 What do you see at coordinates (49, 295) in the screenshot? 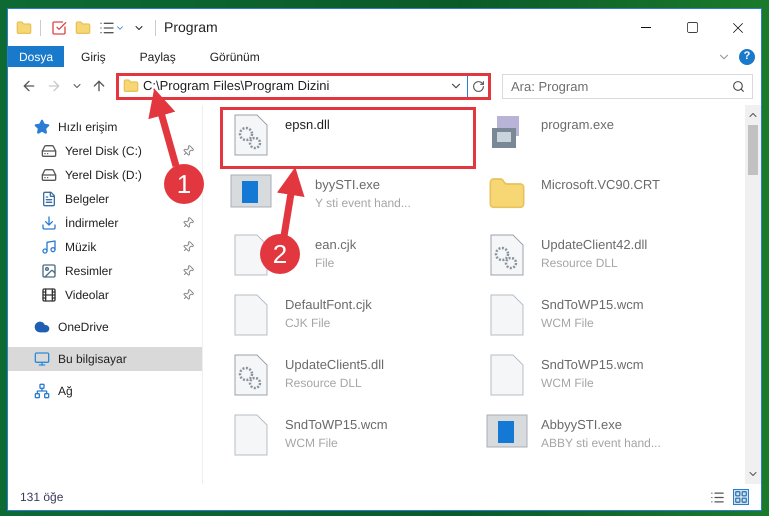
I see `film-icon` at bounding box center [49, 295].